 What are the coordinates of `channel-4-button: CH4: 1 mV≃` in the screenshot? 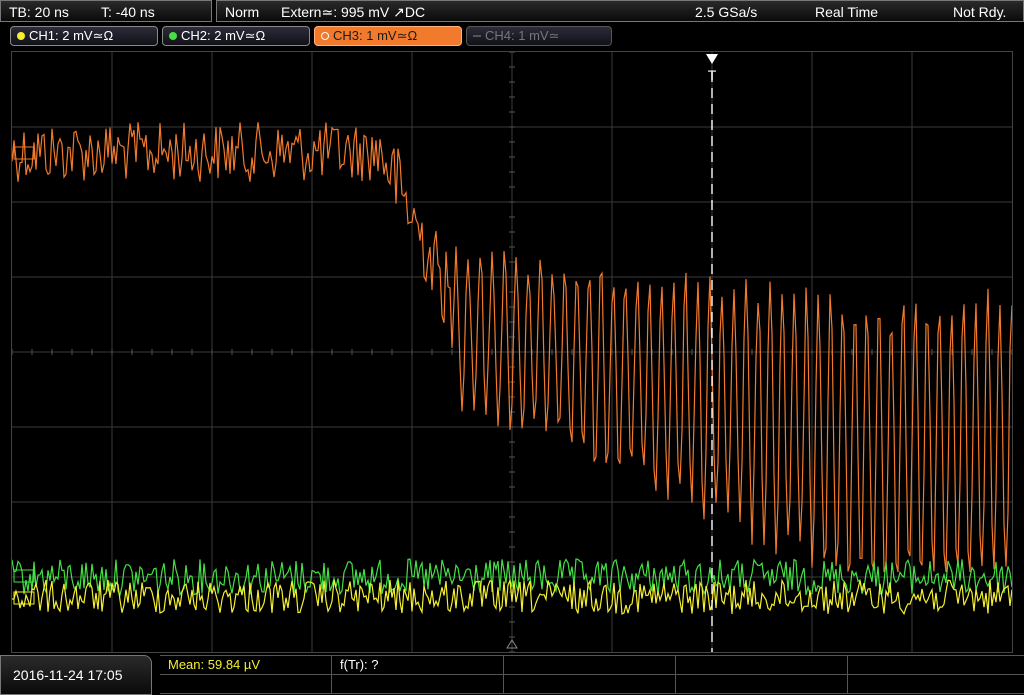 It's located at (539, 36).